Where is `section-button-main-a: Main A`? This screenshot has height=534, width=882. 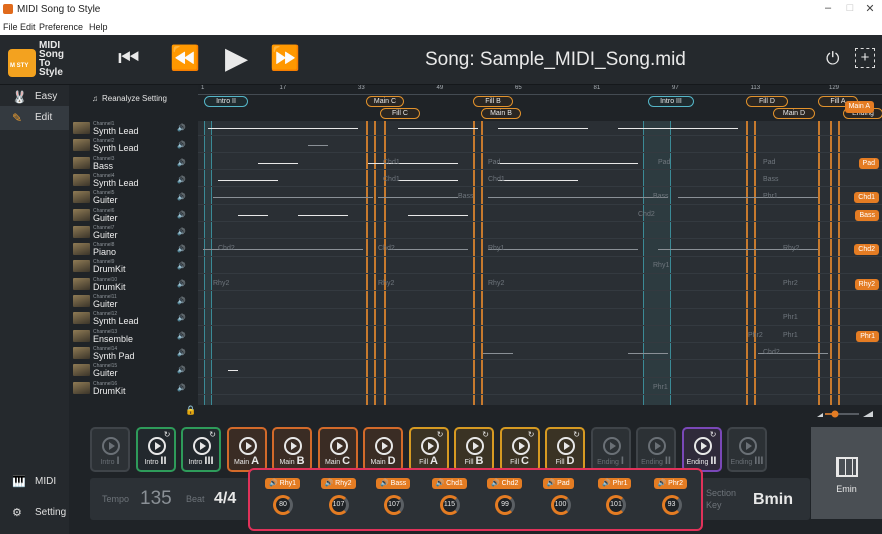
section-button-main-a: Main A is located at coordinates (246, 449).